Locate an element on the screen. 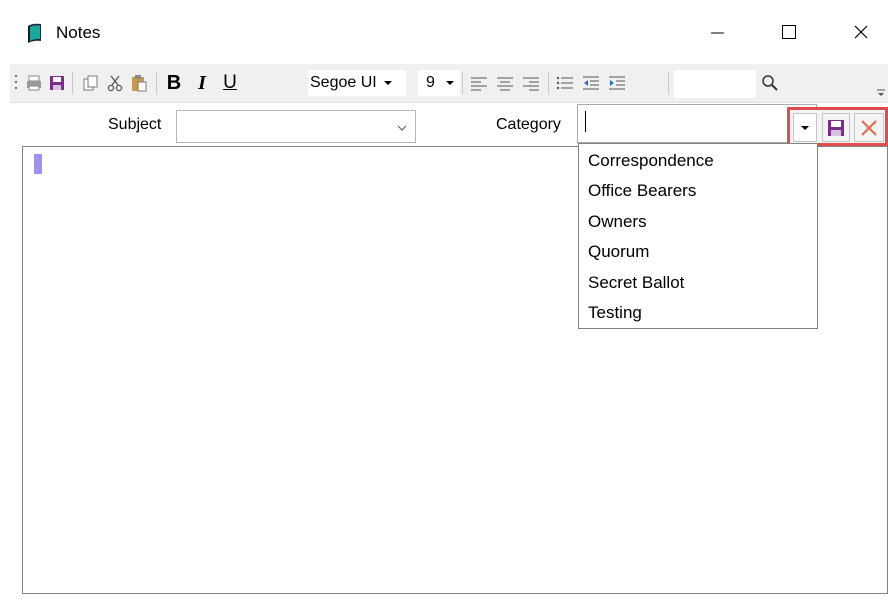  underline-button: U is located at coordinates (230, 83).